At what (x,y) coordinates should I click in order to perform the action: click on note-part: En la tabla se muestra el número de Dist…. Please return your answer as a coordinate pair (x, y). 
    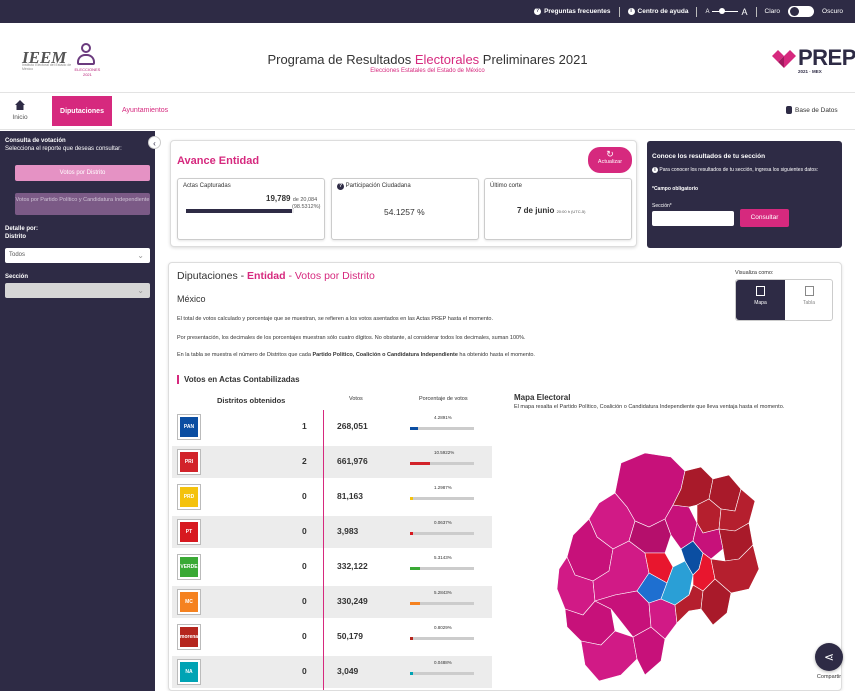
    Looking at the image, I should click on (245, 355).